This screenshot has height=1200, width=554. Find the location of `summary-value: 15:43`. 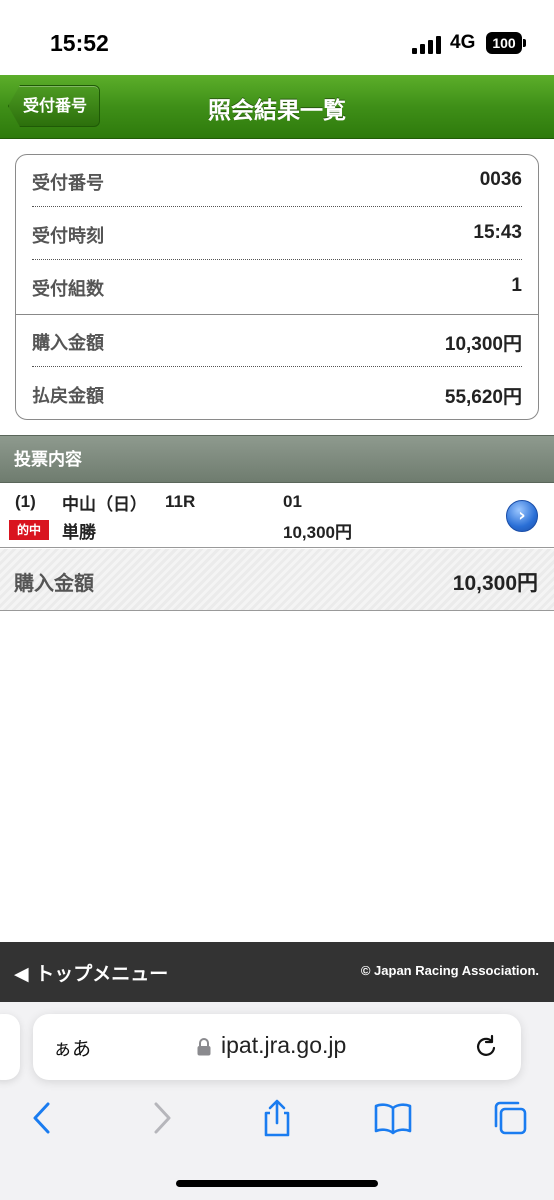

summary-value: 15:43 is located at coordinates (497, 232).